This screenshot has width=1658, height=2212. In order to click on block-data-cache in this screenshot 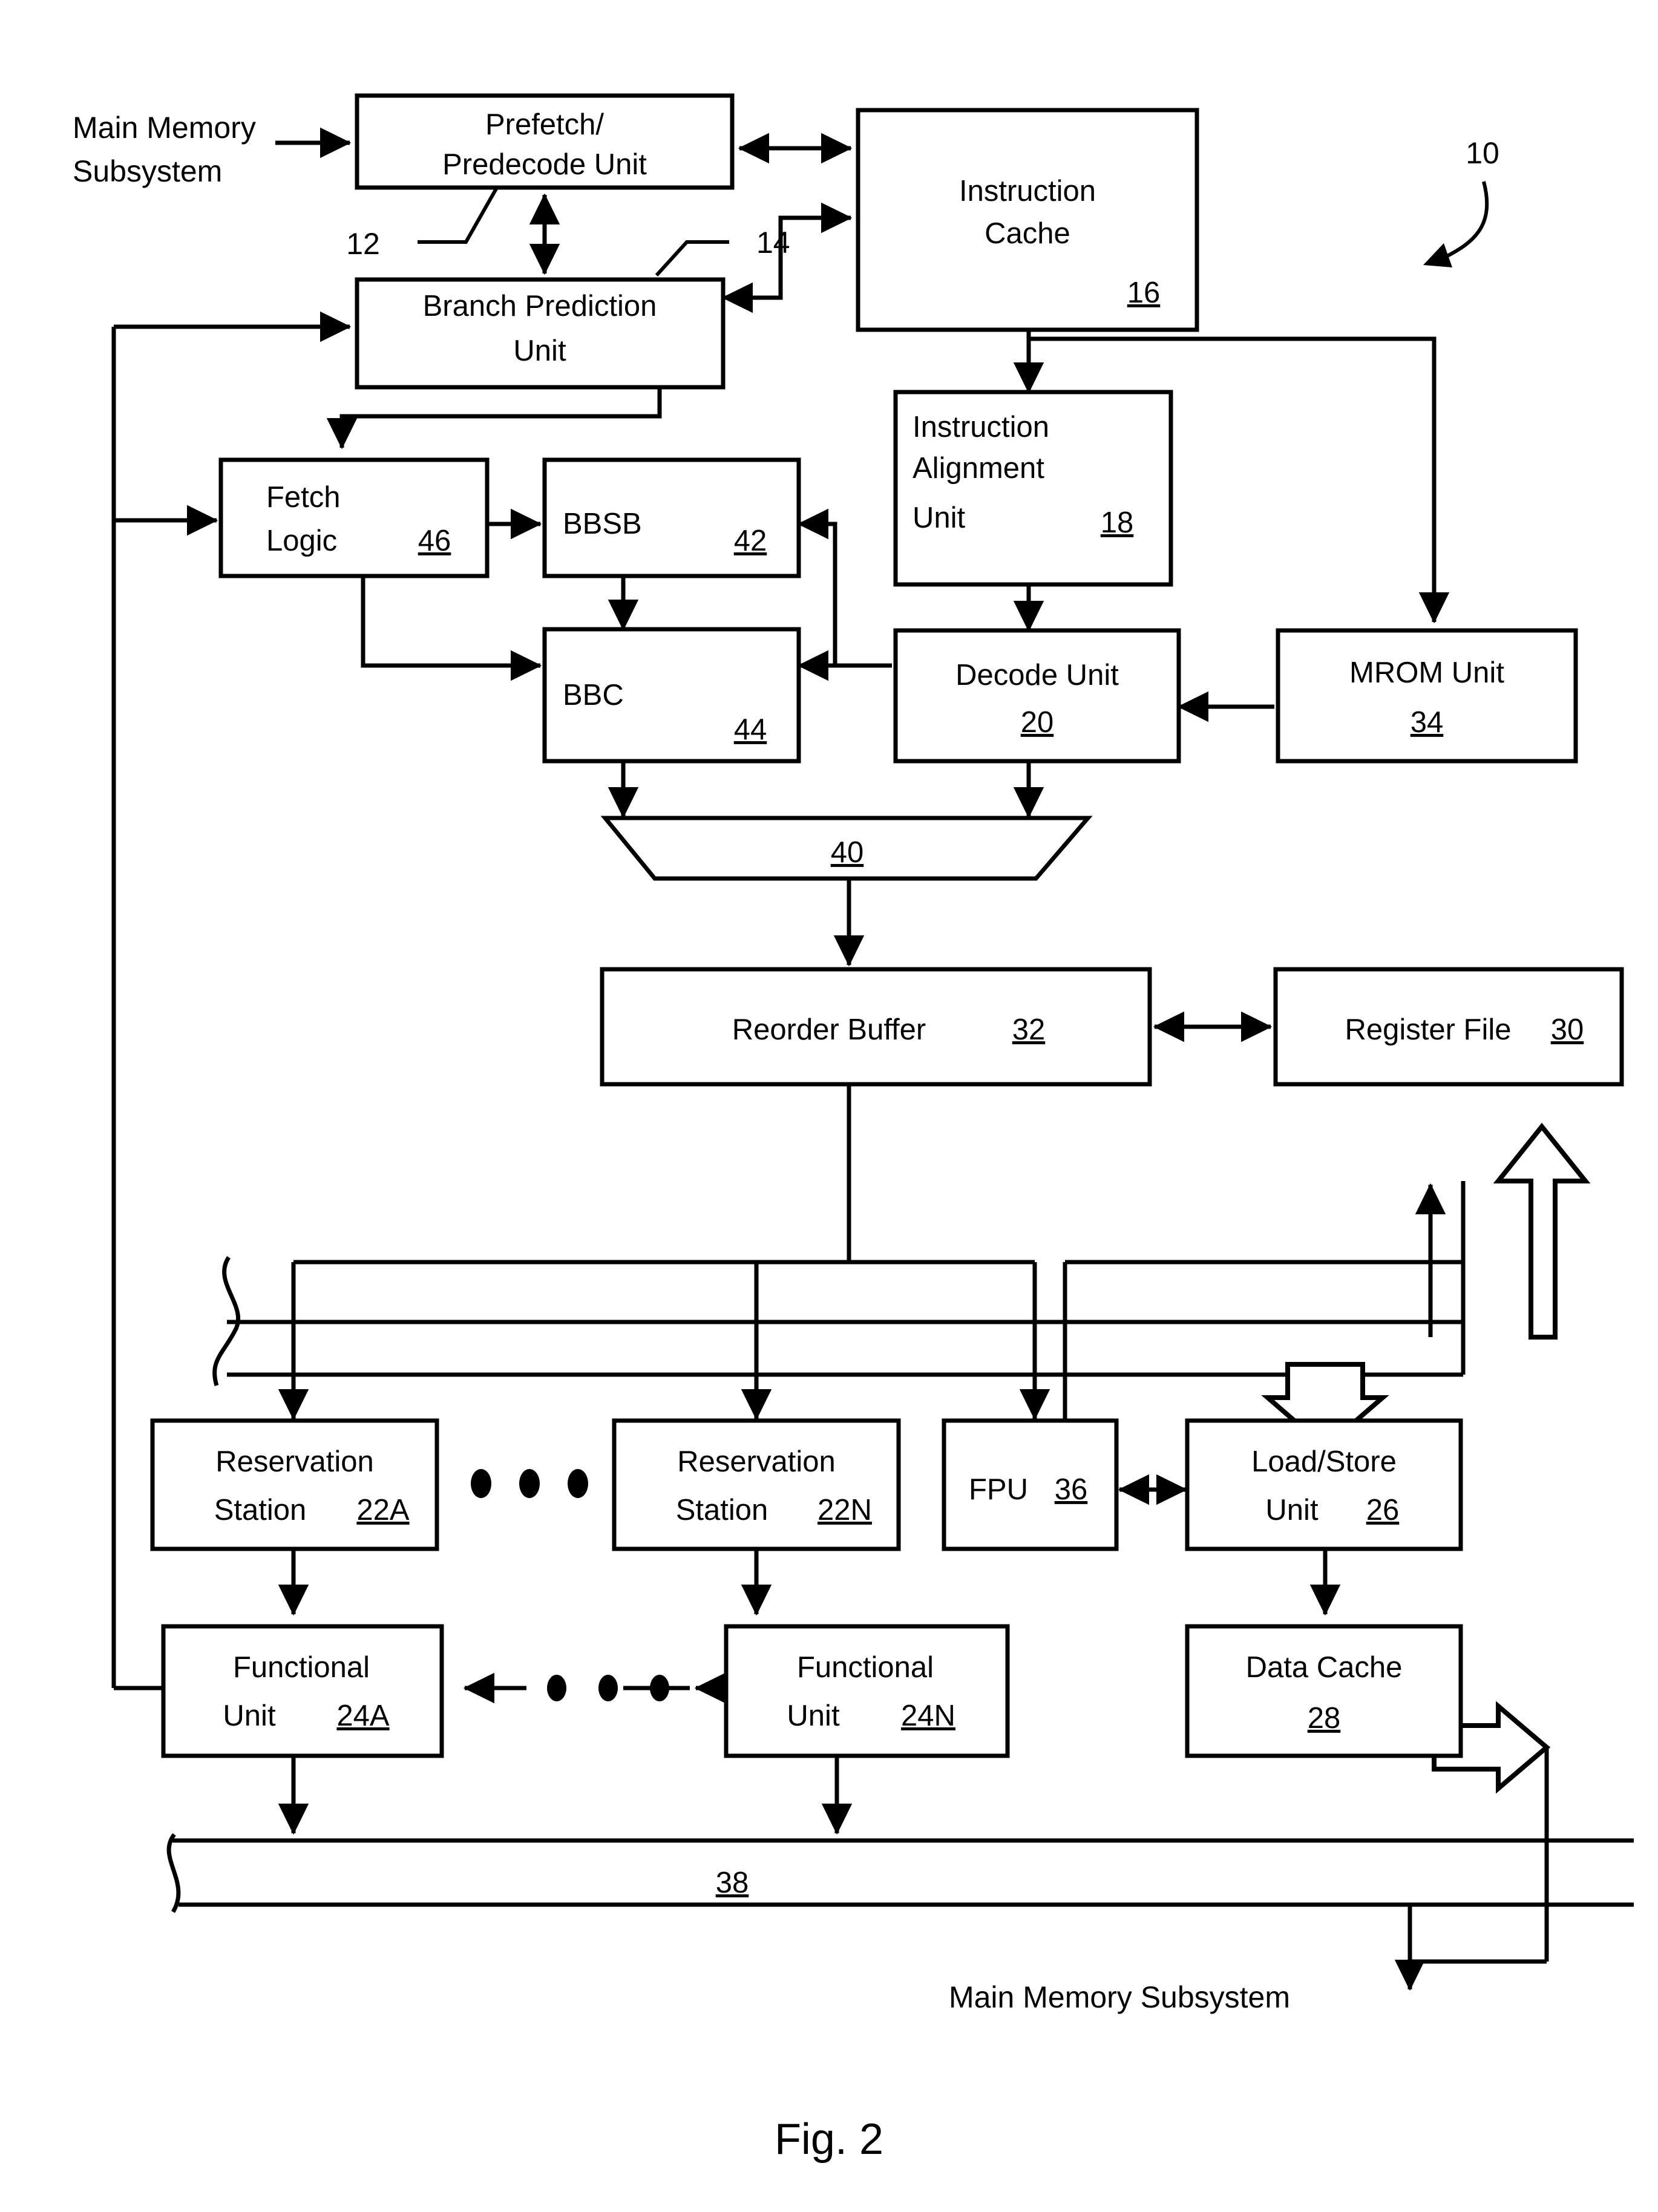, I will do `click(1324, 1691)`.